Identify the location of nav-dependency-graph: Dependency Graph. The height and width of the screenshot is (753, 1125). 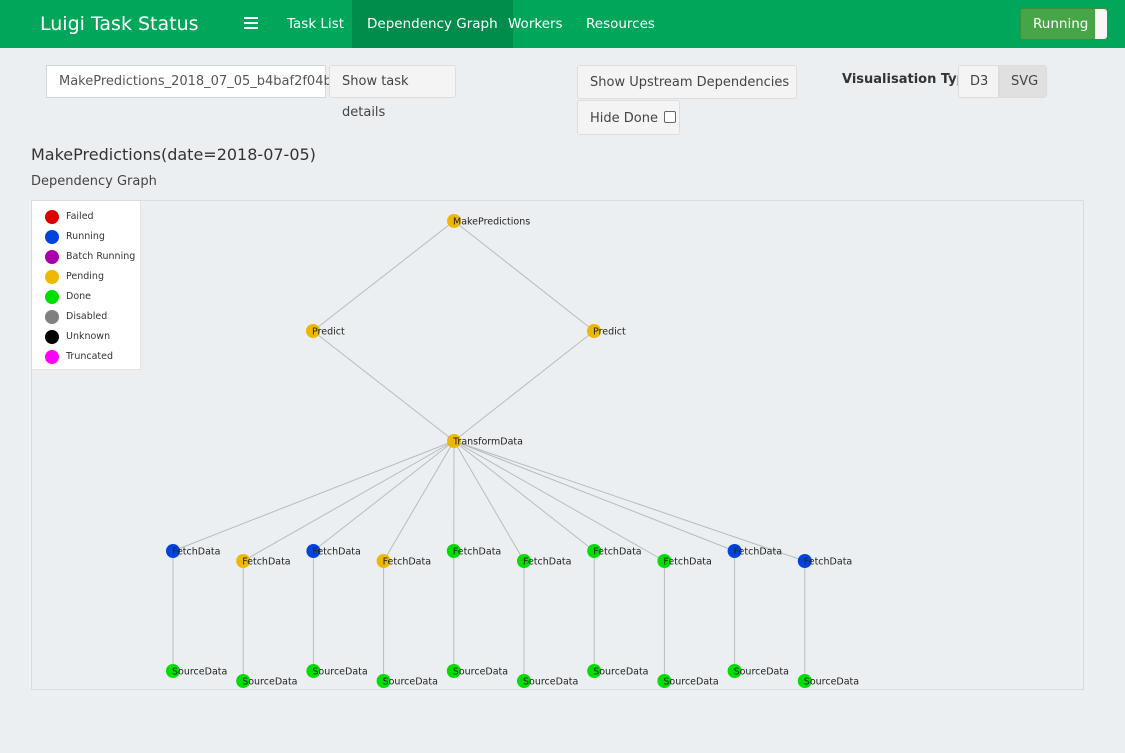
(432, 24).